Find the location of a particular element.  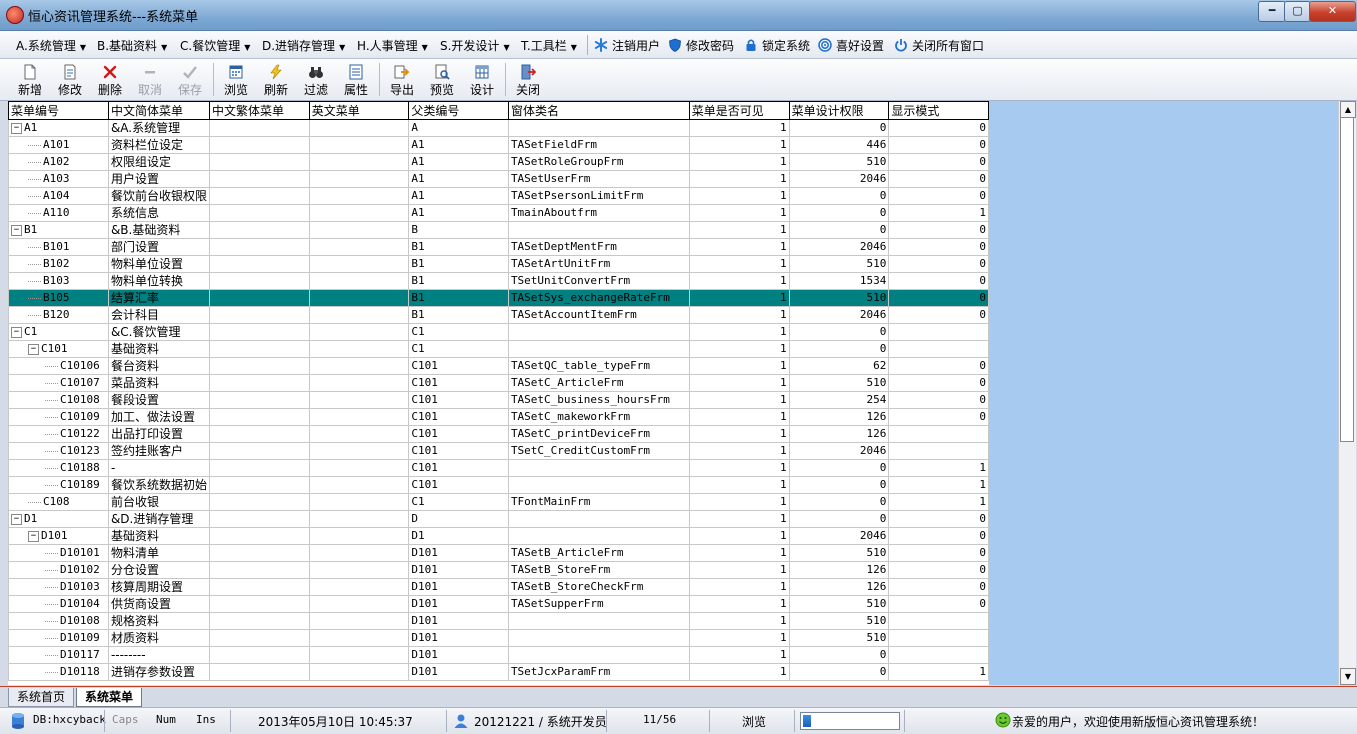

cell-menu-code: A101 is located at coordinates (58, 145).